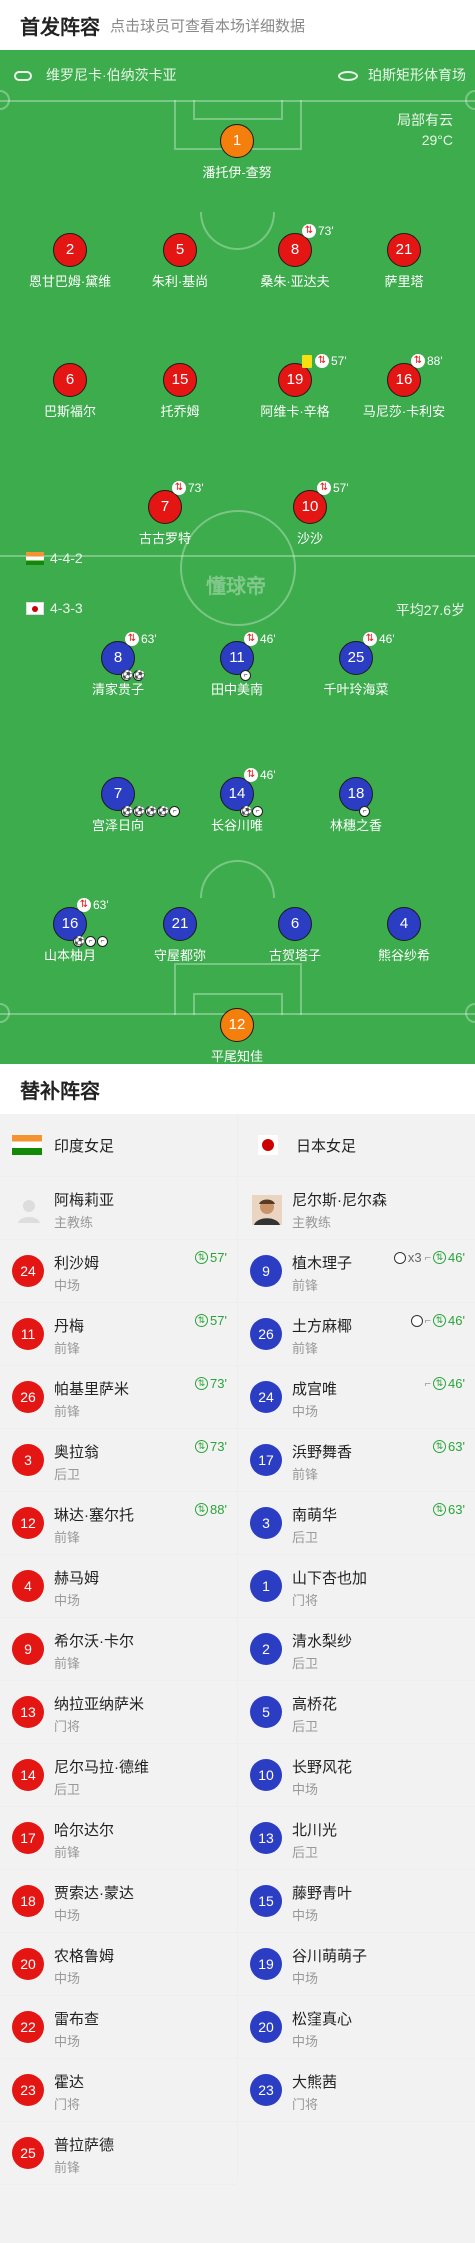 The width and height of the screenshot is (475, 2243). I want to click on jersey-number: 26, so click(28, 1397).